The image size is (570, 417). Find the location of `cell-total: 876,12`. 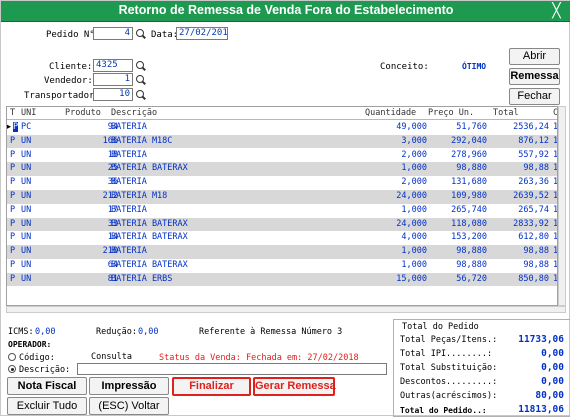

cell-total: 876,12 is located at coordinates (533, 140).